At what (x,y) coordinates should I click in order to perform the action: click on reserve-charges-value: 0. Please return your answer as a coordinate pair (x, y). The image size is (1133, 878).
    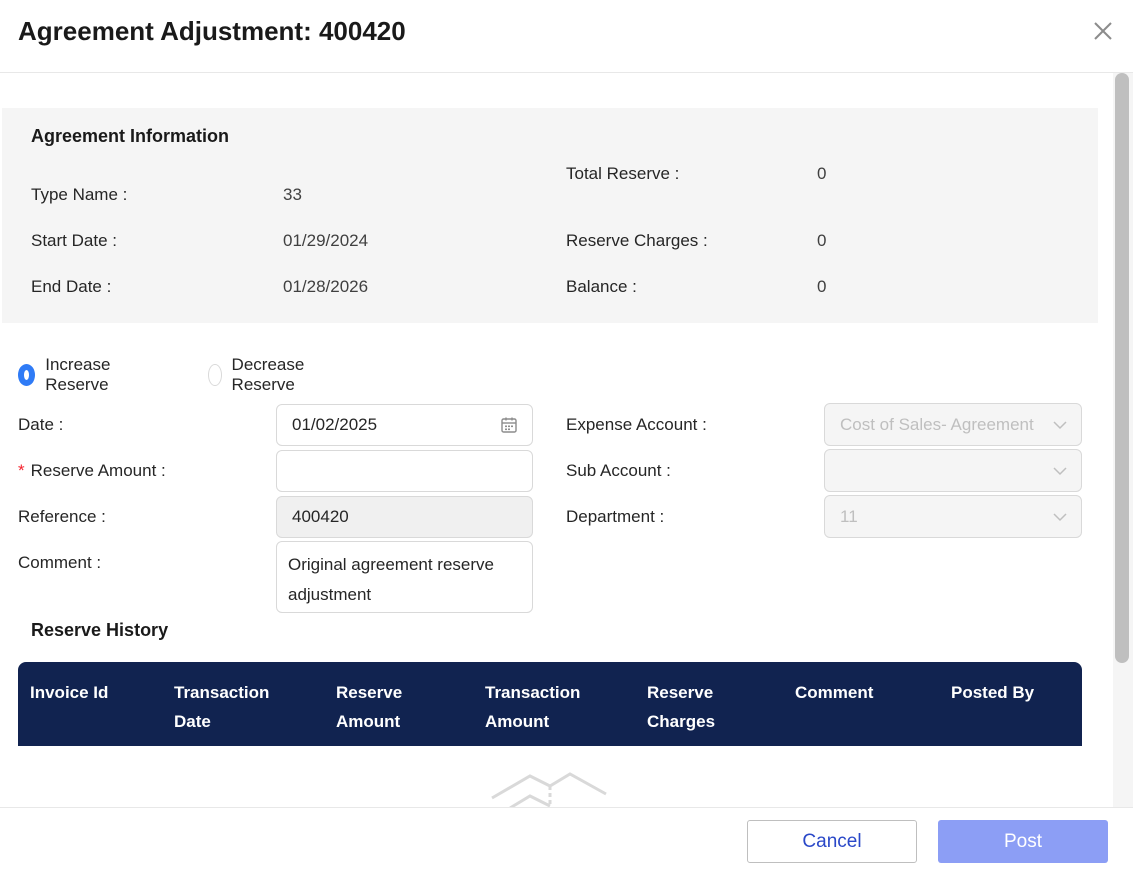
    Looking at the image, I should click on (822, 240).